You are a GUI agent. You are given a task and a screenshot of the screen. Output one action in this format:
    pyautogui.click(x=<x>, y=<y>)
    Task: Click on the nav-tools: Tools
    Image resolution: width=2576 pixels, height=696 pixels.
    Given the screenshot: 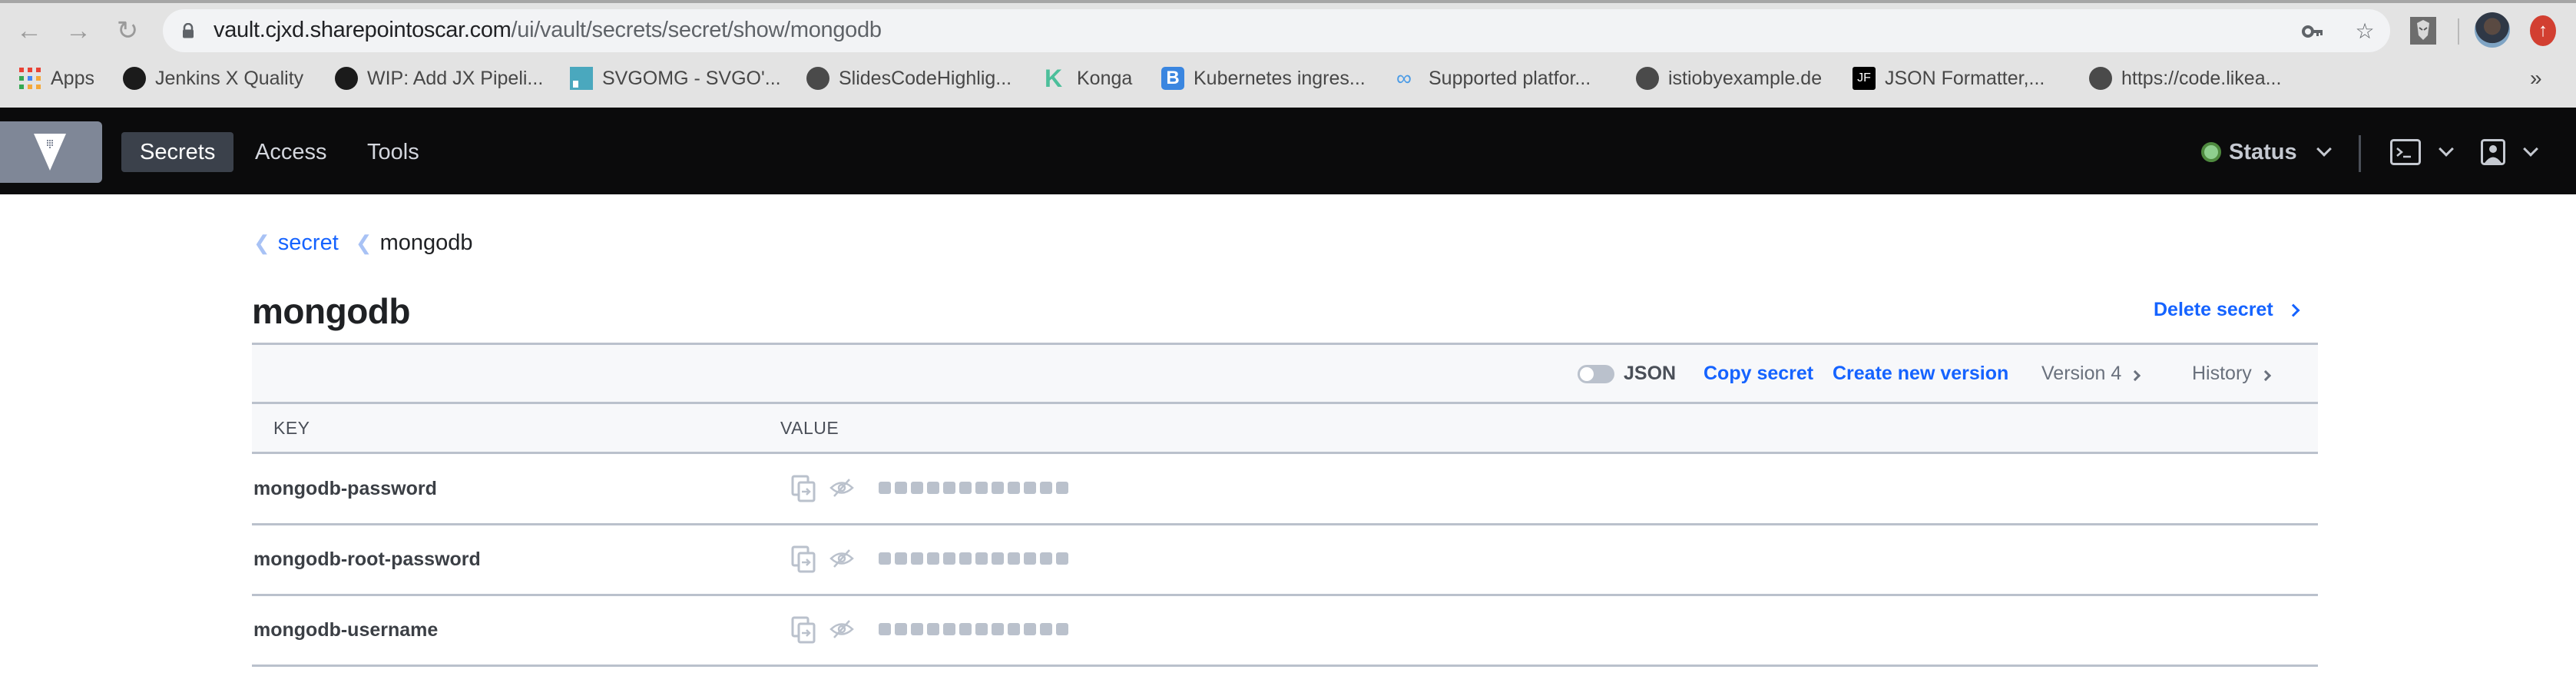 What is the action you would take?
    pyautogui.click(x=394, y=152)
    